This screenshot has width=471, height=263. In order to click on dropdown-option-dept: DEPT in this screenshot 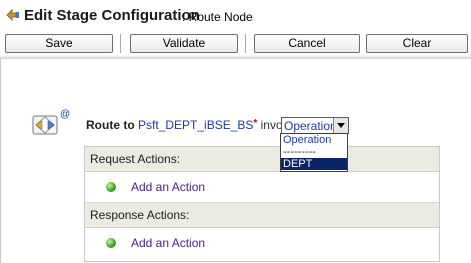, I will do `click(314, 164)`.